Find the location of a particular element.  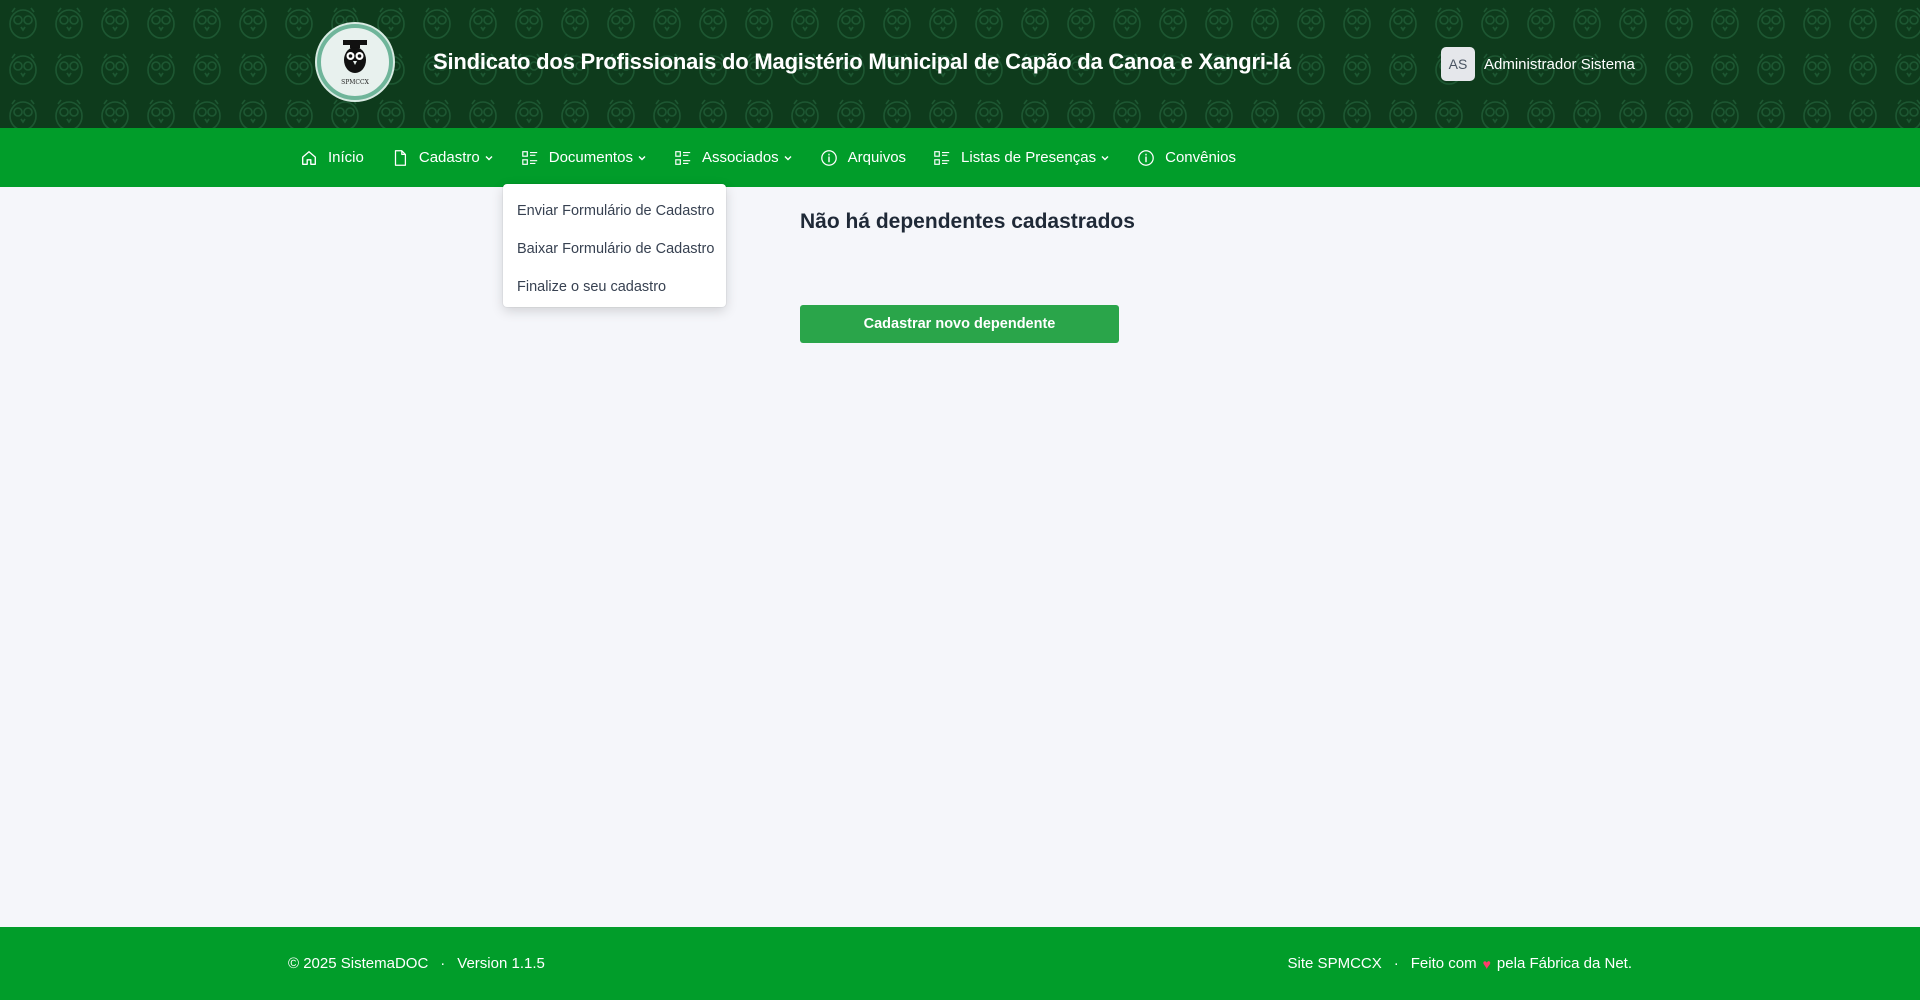

nav-label: Convênios is located at coordinates (1200, 157).